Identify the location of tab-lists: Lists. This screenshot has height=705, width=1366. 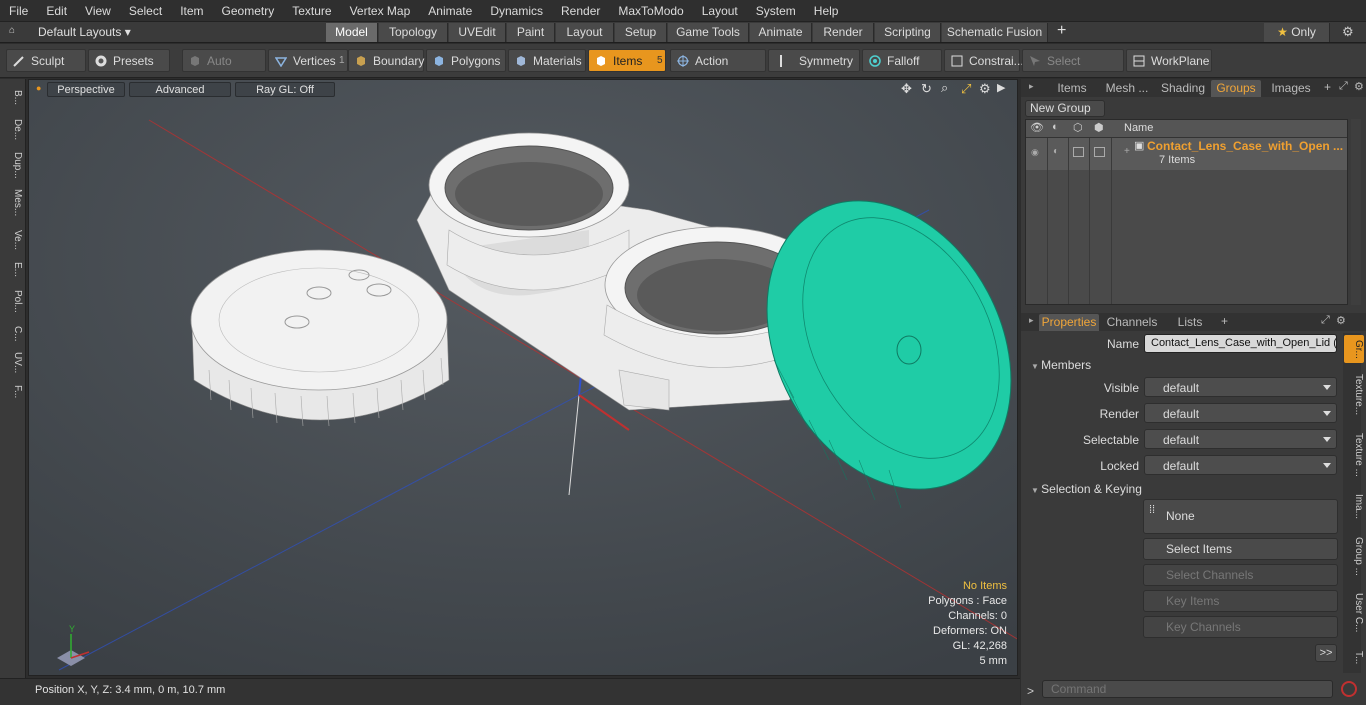
(1190, 322).